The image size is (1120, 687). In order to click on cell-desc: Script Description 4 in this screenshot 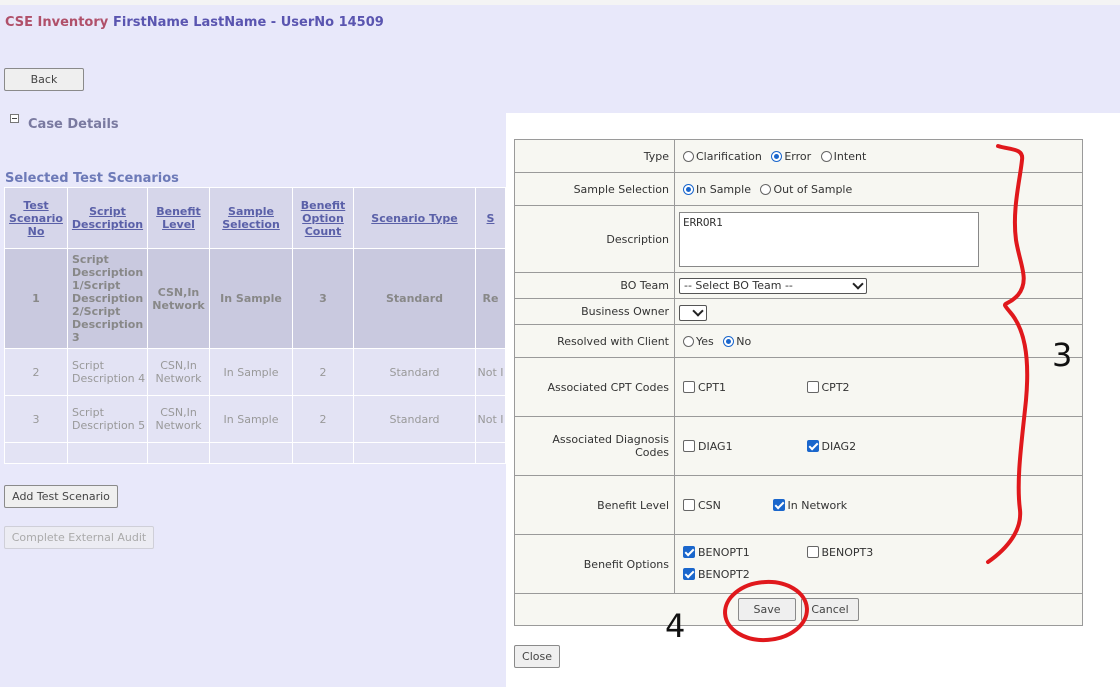, I will do `click(107, 372)`.